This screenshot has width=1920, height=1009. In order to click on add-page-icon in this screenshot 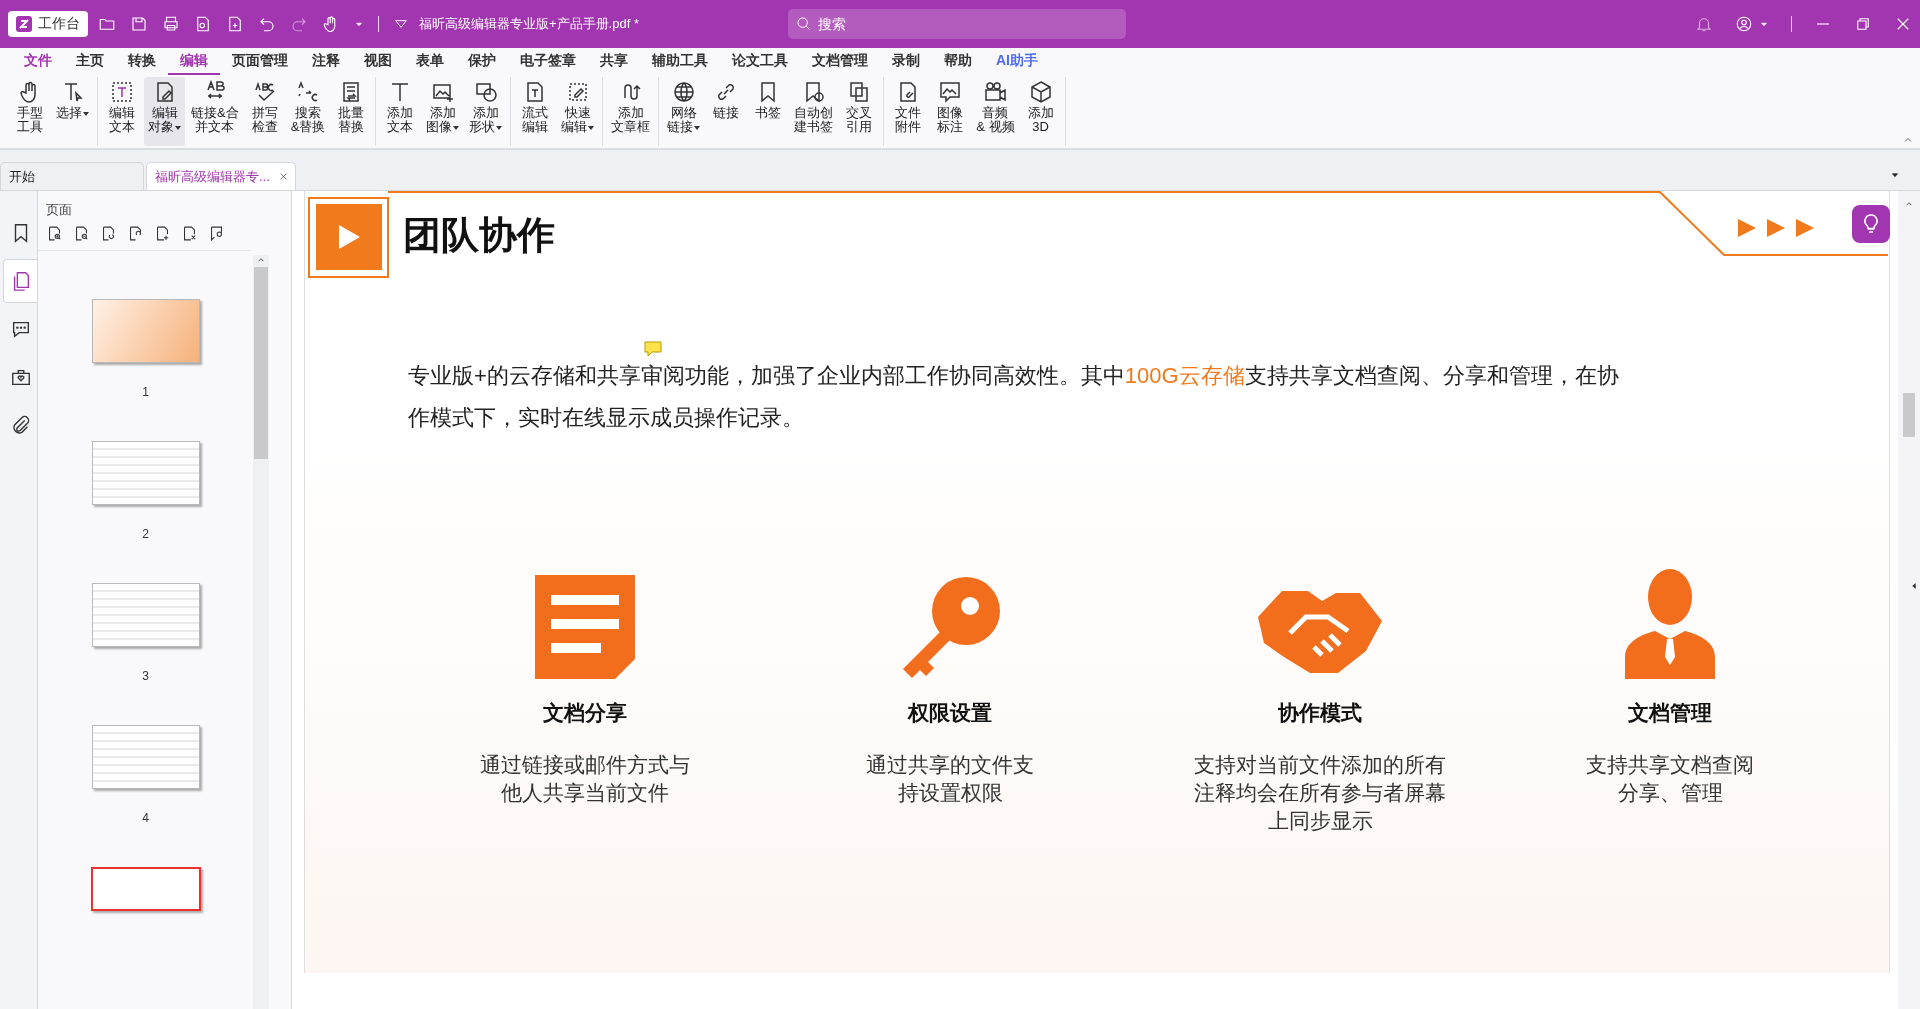, I will do `click(162, 233)`.